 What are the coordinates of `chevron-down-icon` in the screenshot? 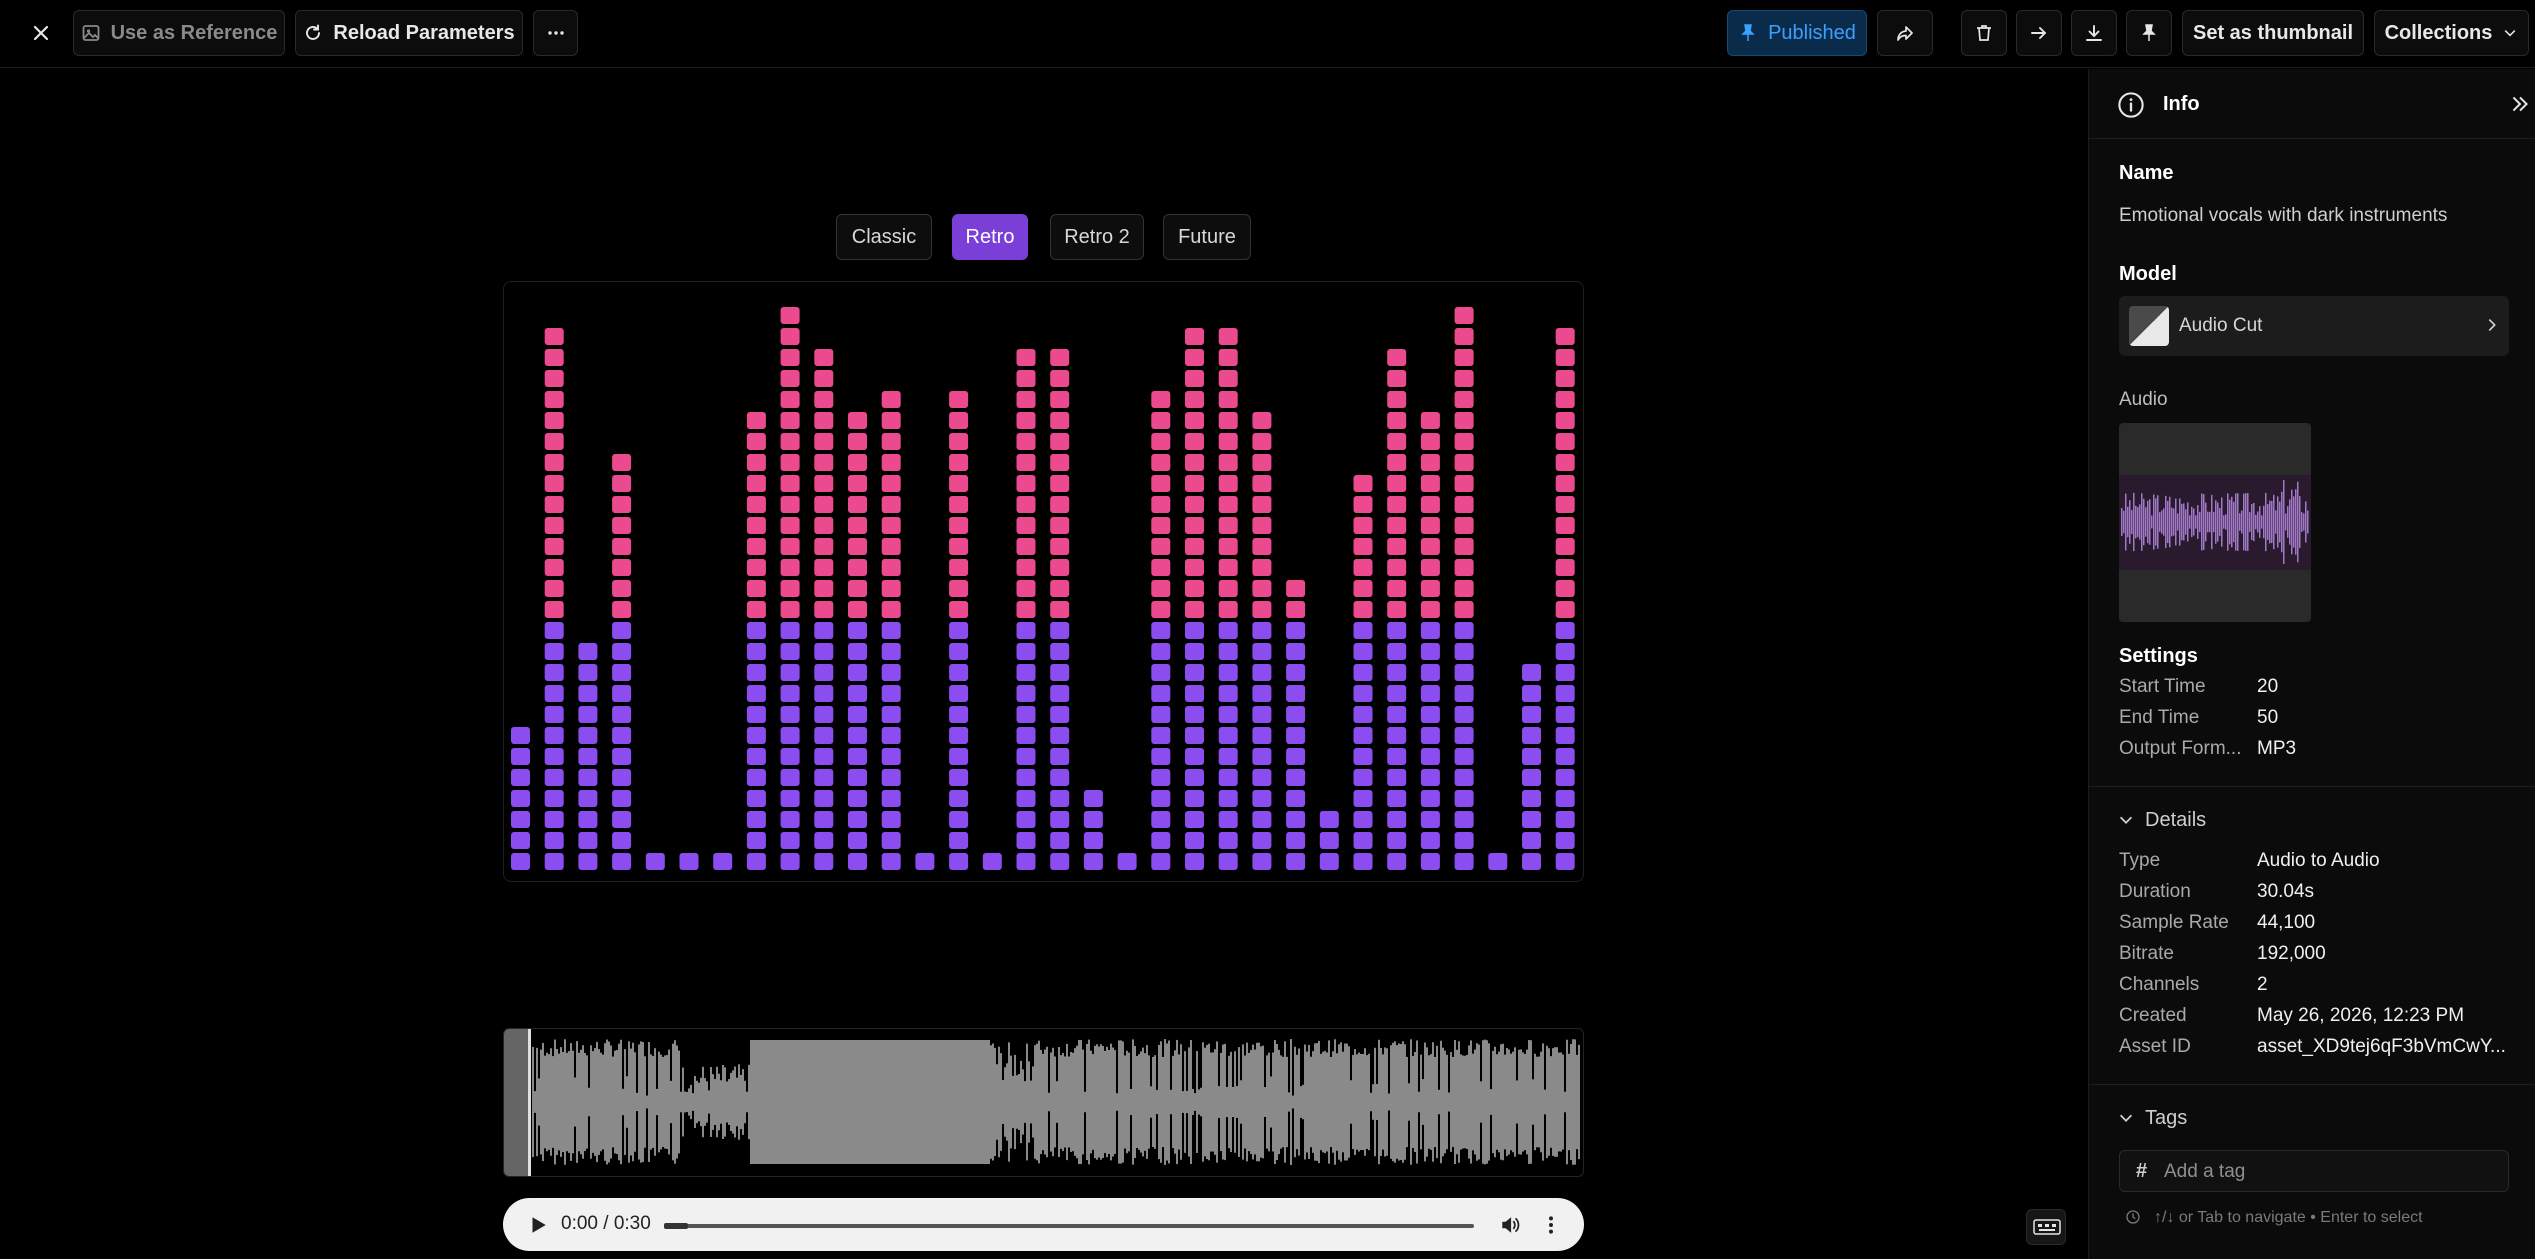 It's located at (2126, 1118).